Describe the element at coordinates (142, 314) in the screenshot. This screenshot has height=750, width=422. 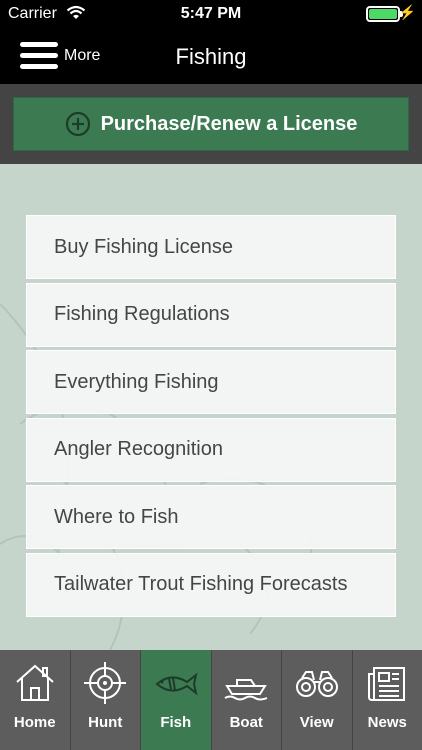
I see `menu-item-label: Fishing Regulations` at that location.